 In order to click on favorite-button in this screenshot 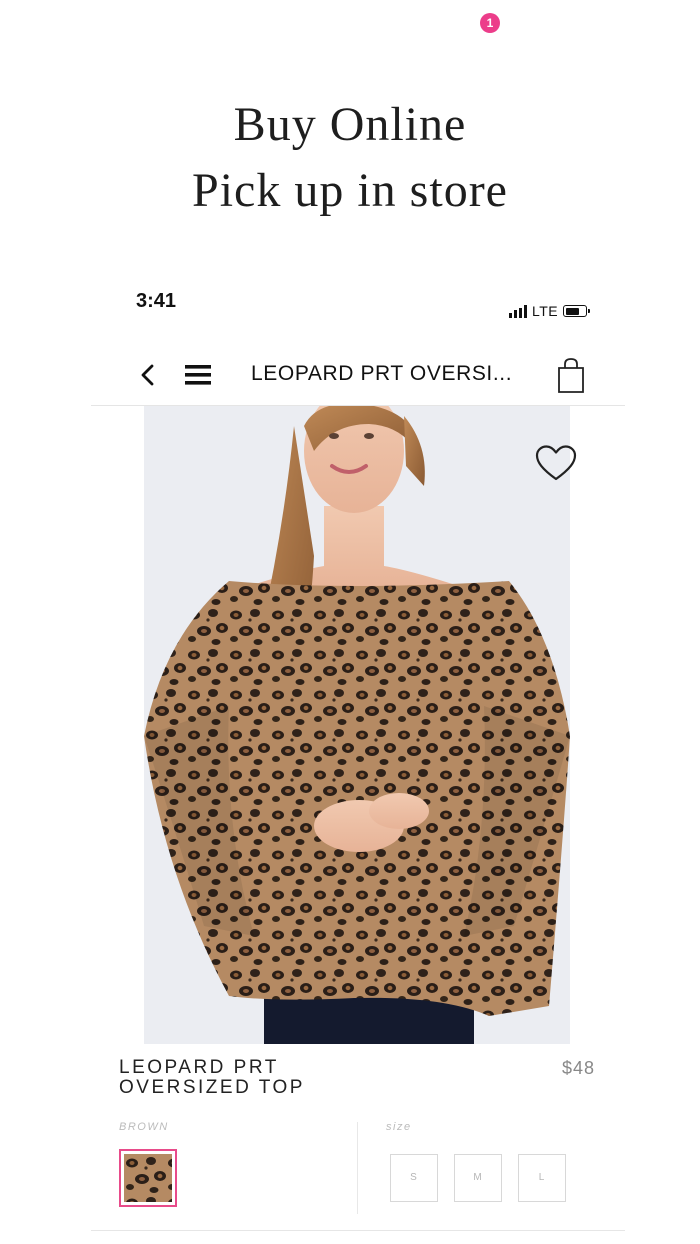, I will do `click(556, 464)`.